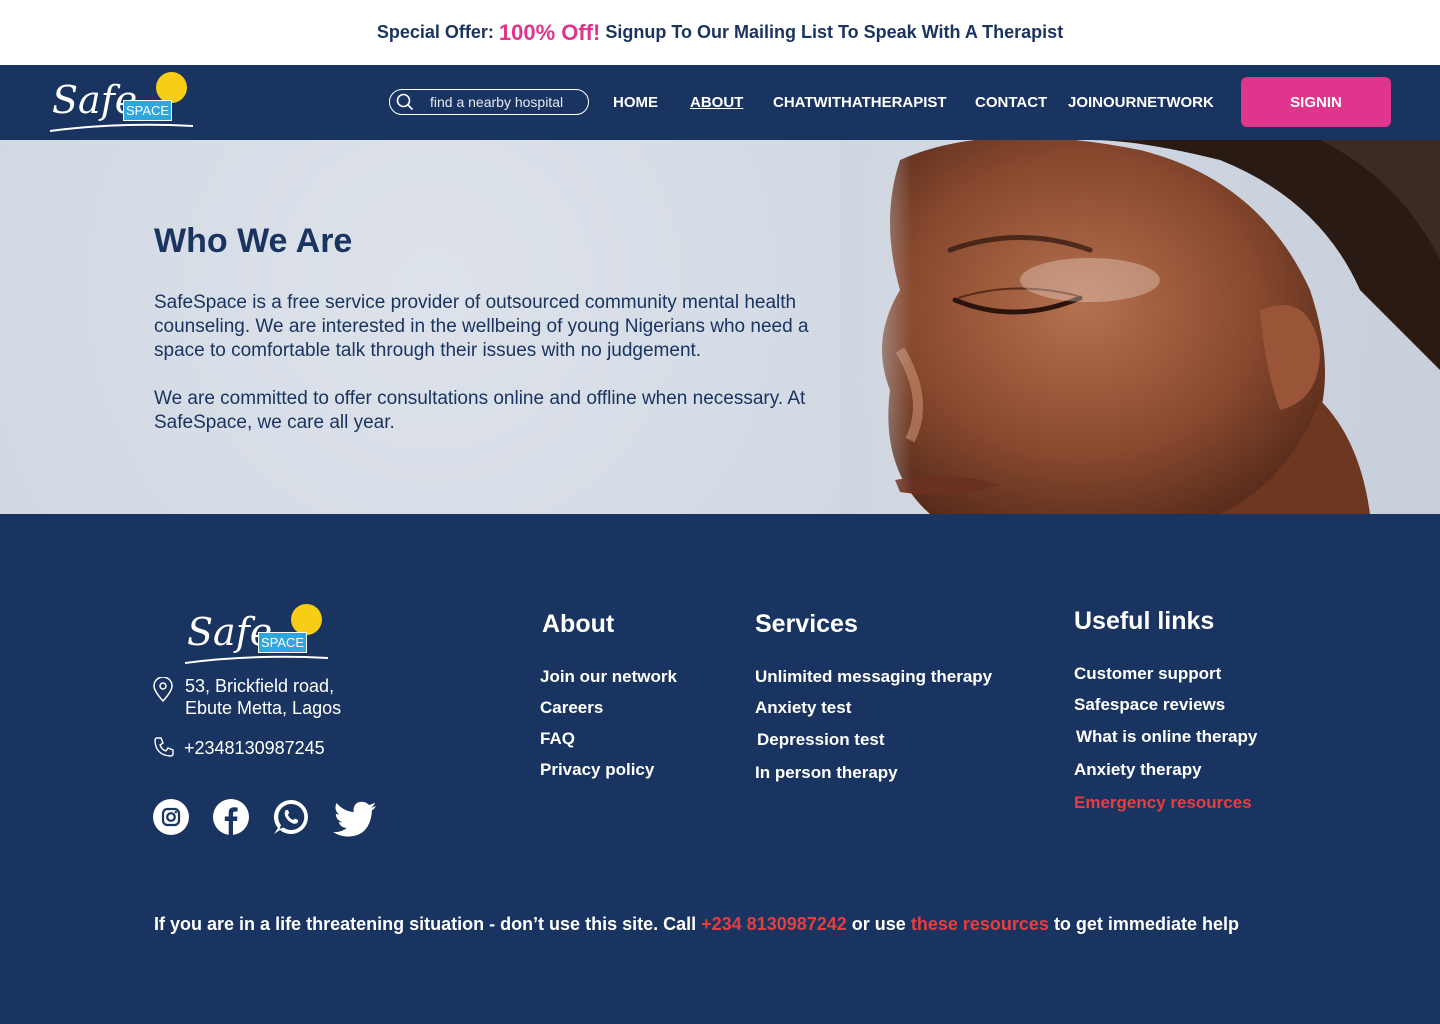  I want to click on twitter-icon, so click(355, 820).